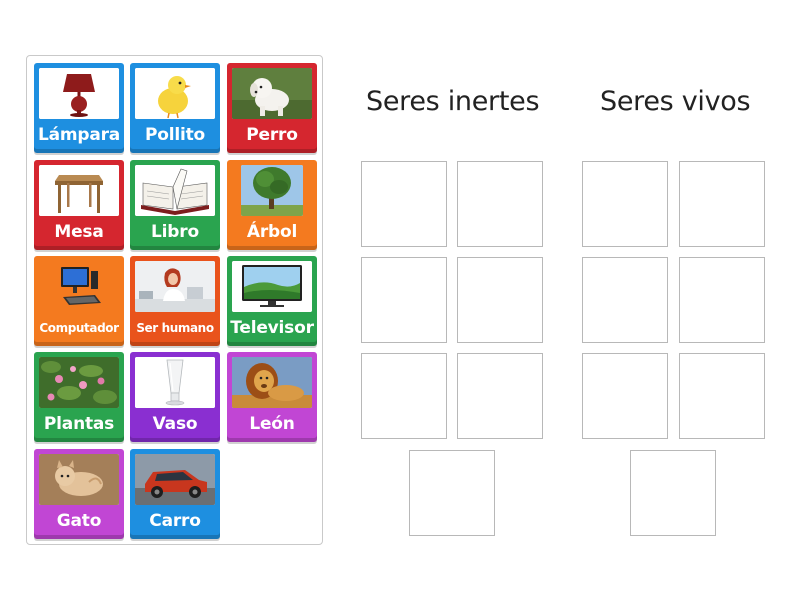 The width and height of the screenshot is (800, 600). What do you see at coordinates (272, 286) in the screenshot?
I see `television-icon` at bounding box center [272, 286].